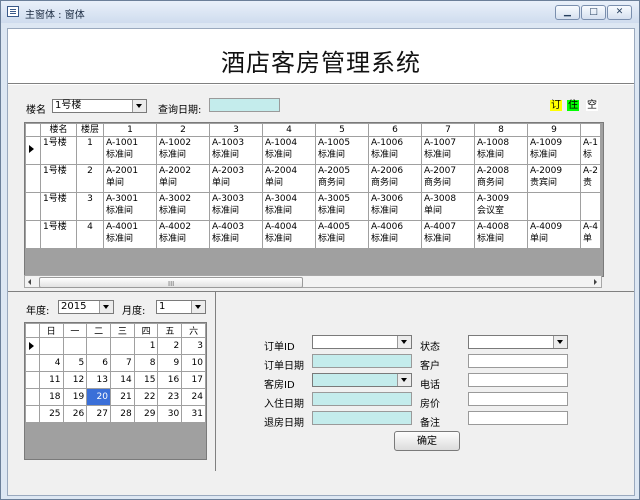 This screenshot has height=500, width=640. Describe the element at coordinates (193, 363) in the screenshot. I see `calendar-day: 10` at that location.